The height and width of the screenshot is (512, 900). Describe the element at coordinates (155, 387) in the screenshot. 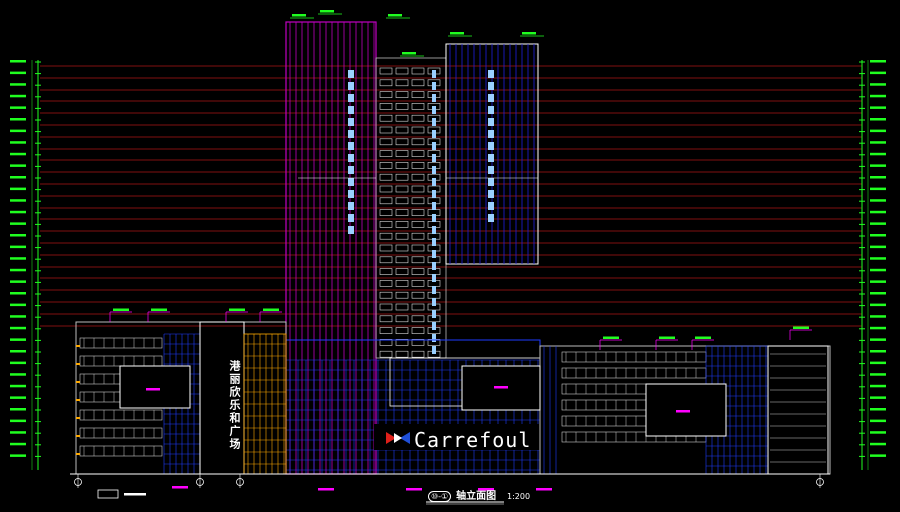

I see `left-podium-sign-panel` at that location.